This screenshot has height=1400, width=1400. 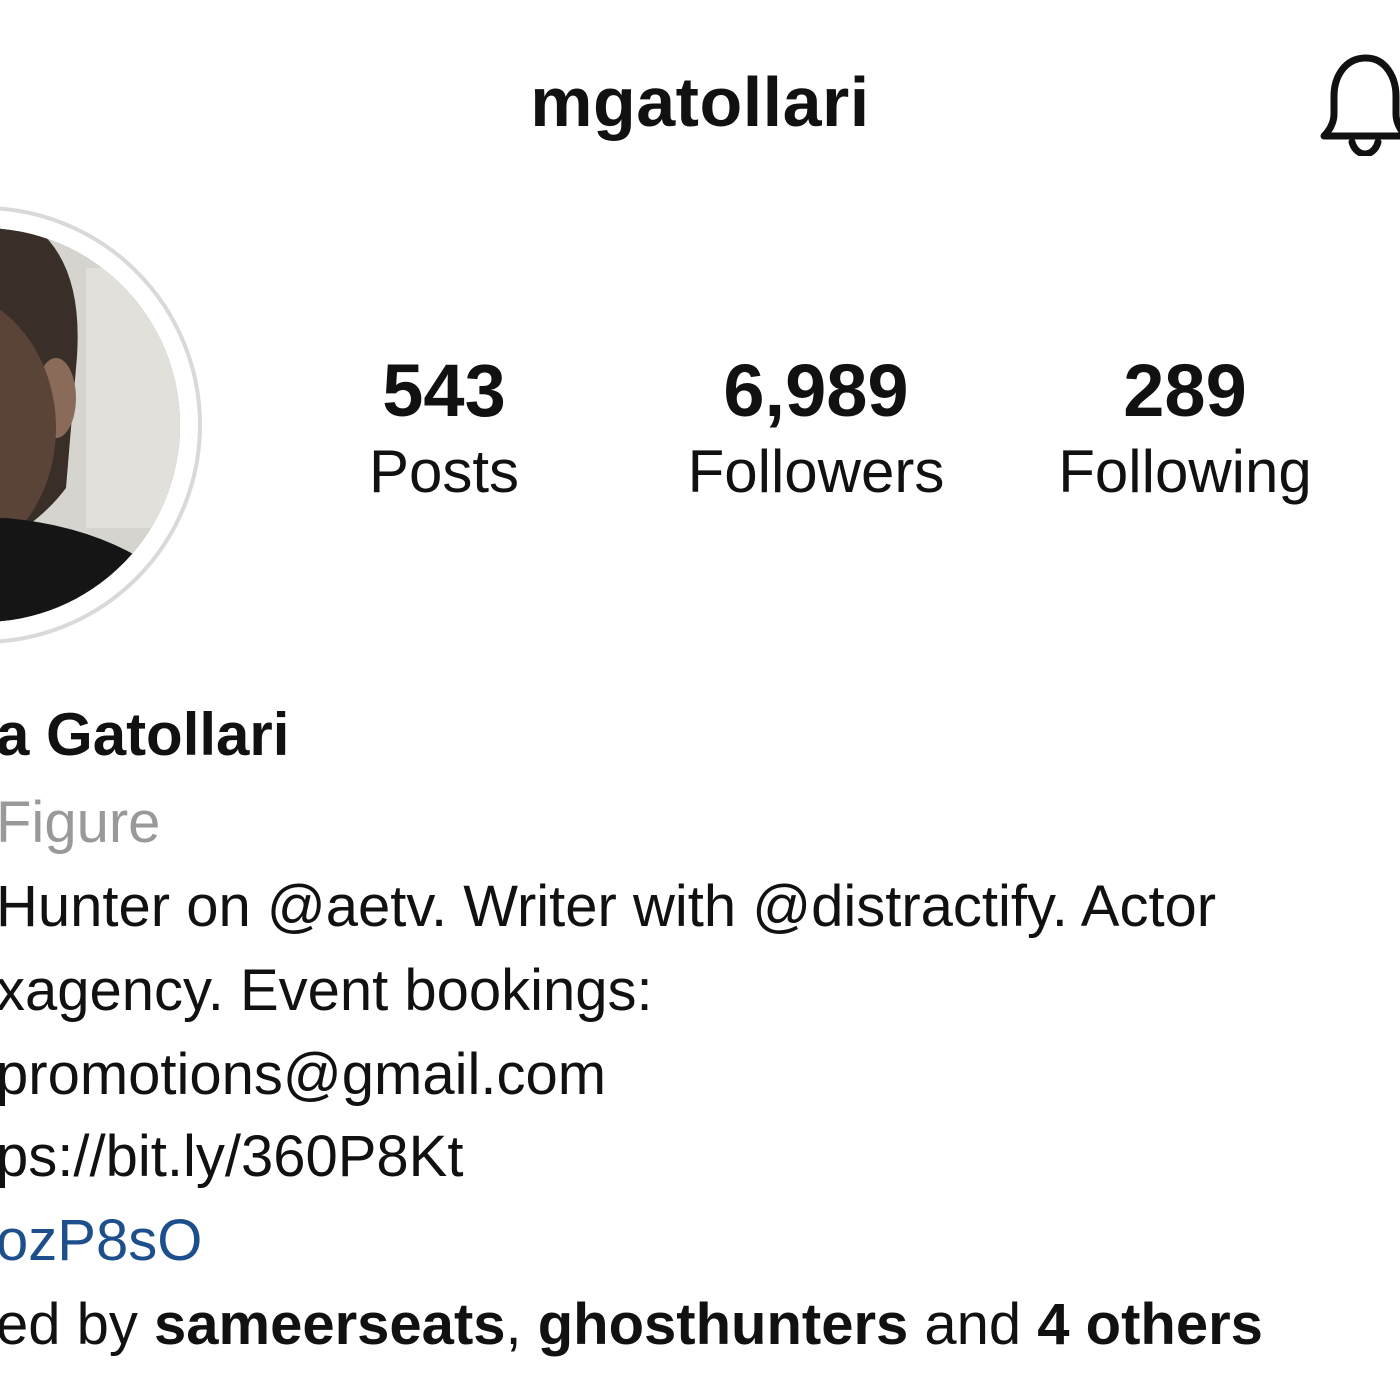 What do you see at coordinates (723, 1324) in the screenshot?
I see `follower-name: ghosthunters` at bounding box center [723, 1324].